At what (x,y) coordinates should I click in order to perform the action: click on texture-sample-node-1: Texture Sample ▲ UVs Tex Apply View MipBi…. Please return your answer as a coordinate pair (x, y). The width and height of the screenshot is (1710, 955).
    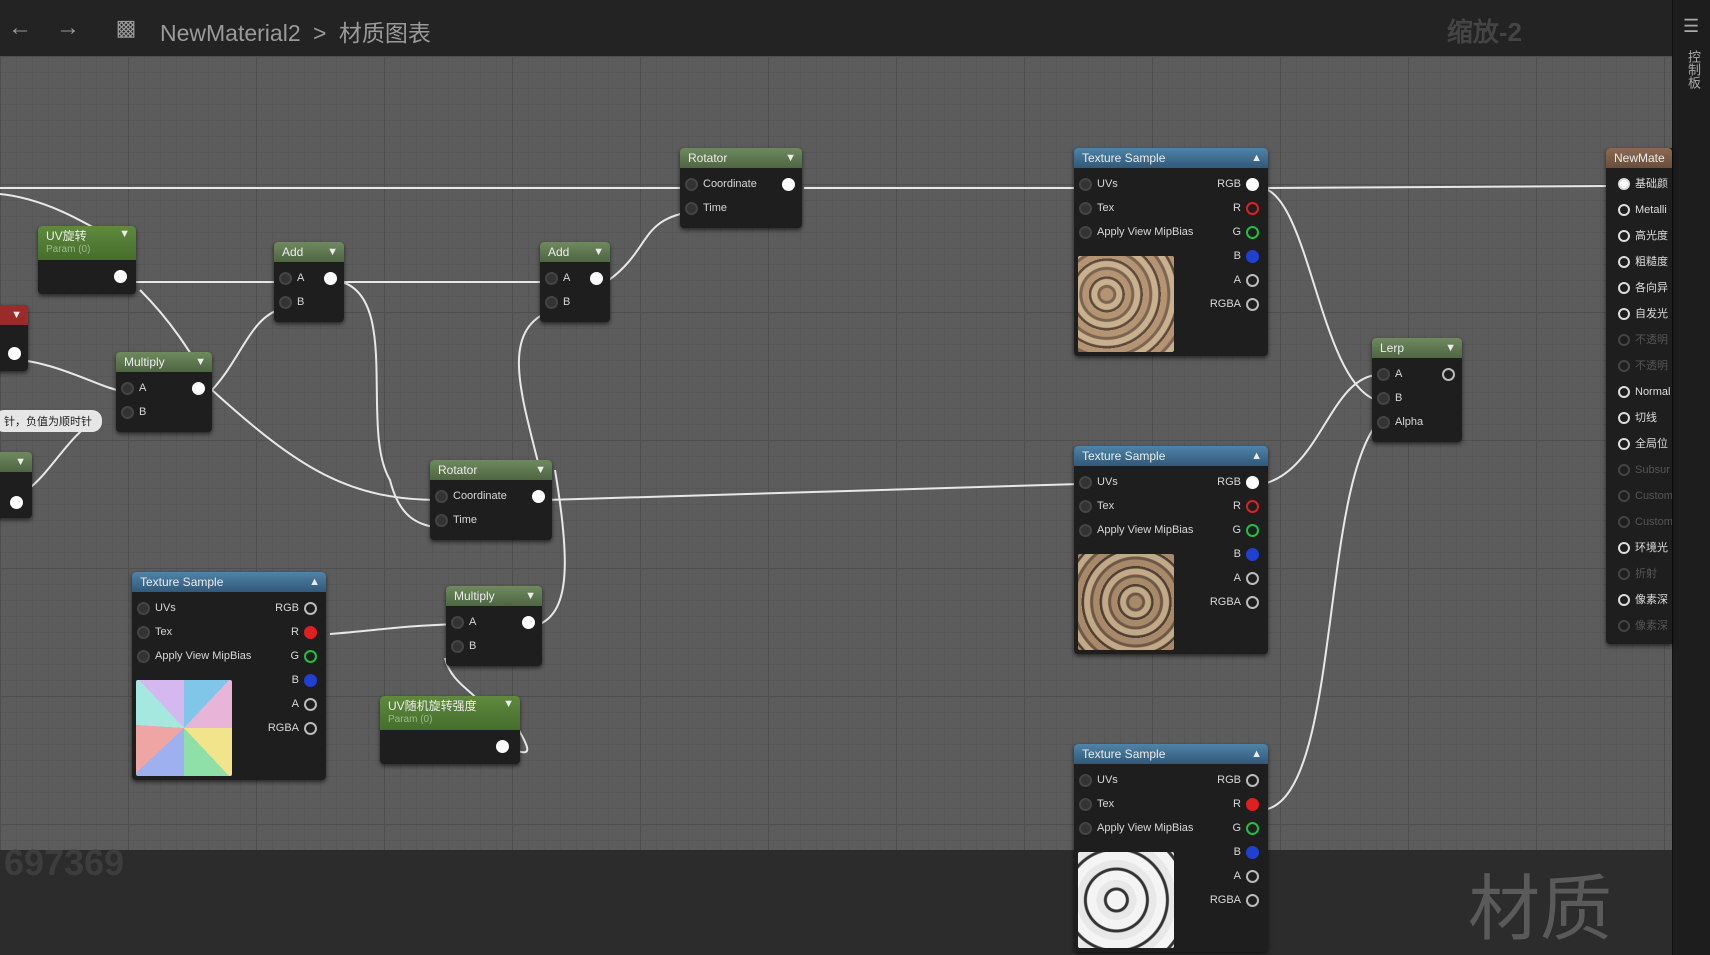
    Looking at the image, I should click on (1171, 252).